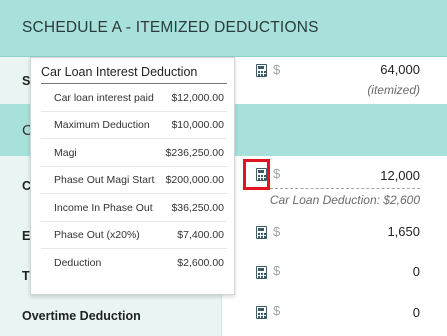 The height and width of the screenshot is (336, 447). I want to click on schedule-title: SCHEDULE A - ITEMIZED DEDUCTIONS, so click(170, 27).